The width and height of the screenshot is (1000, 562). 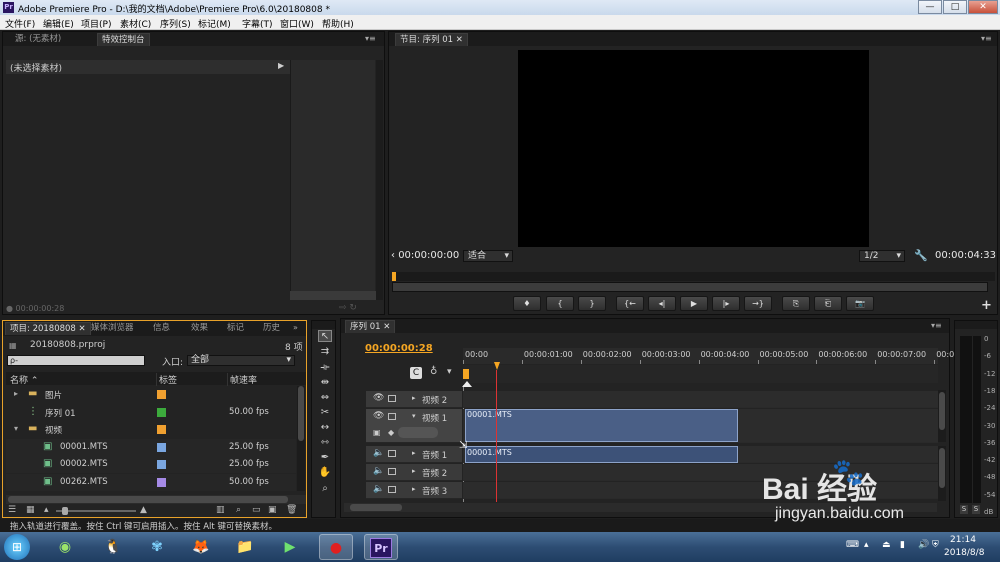 What do you see at coordinates (242, 379) in the screenshot?
I see `column-fps: 帧速率` at bounding box center [242, 379].